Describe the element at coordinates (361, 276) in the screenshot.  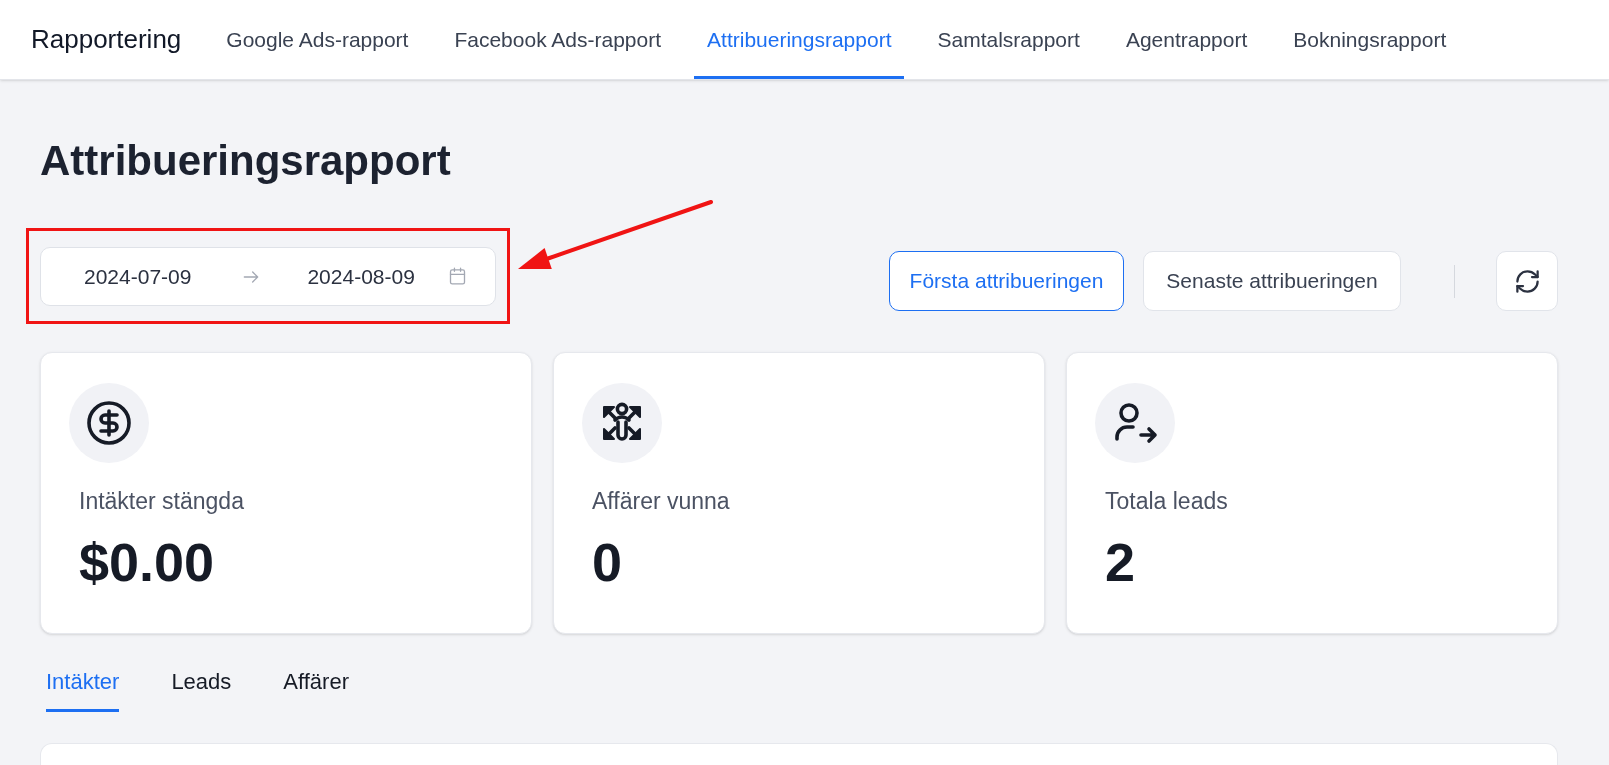
I see `end-date-input: 2024-08-09` at that location.